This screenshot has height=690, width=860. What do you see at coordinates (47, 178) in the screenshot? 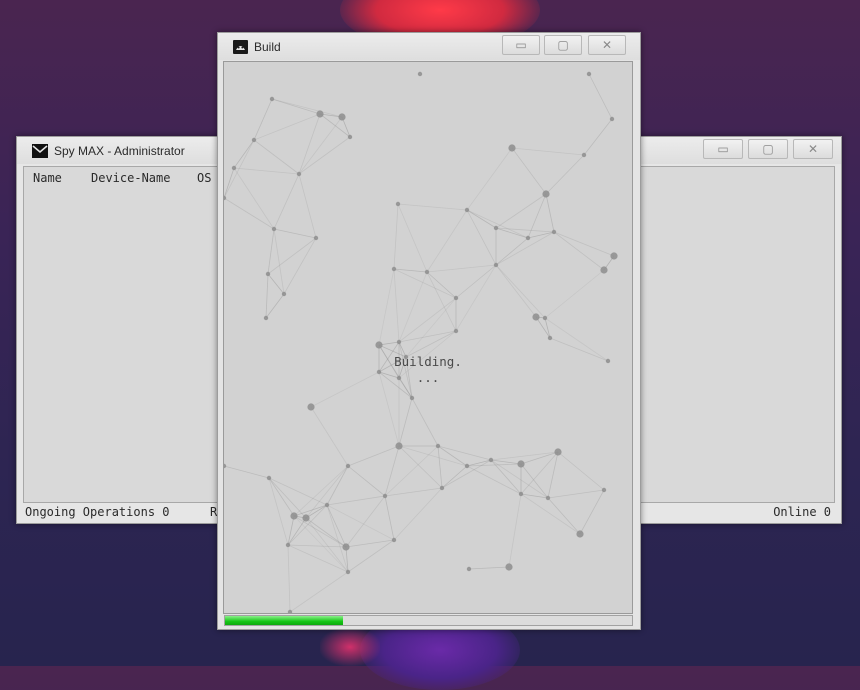
I see `column-header-name: Name` at bounding box center [47, 178].